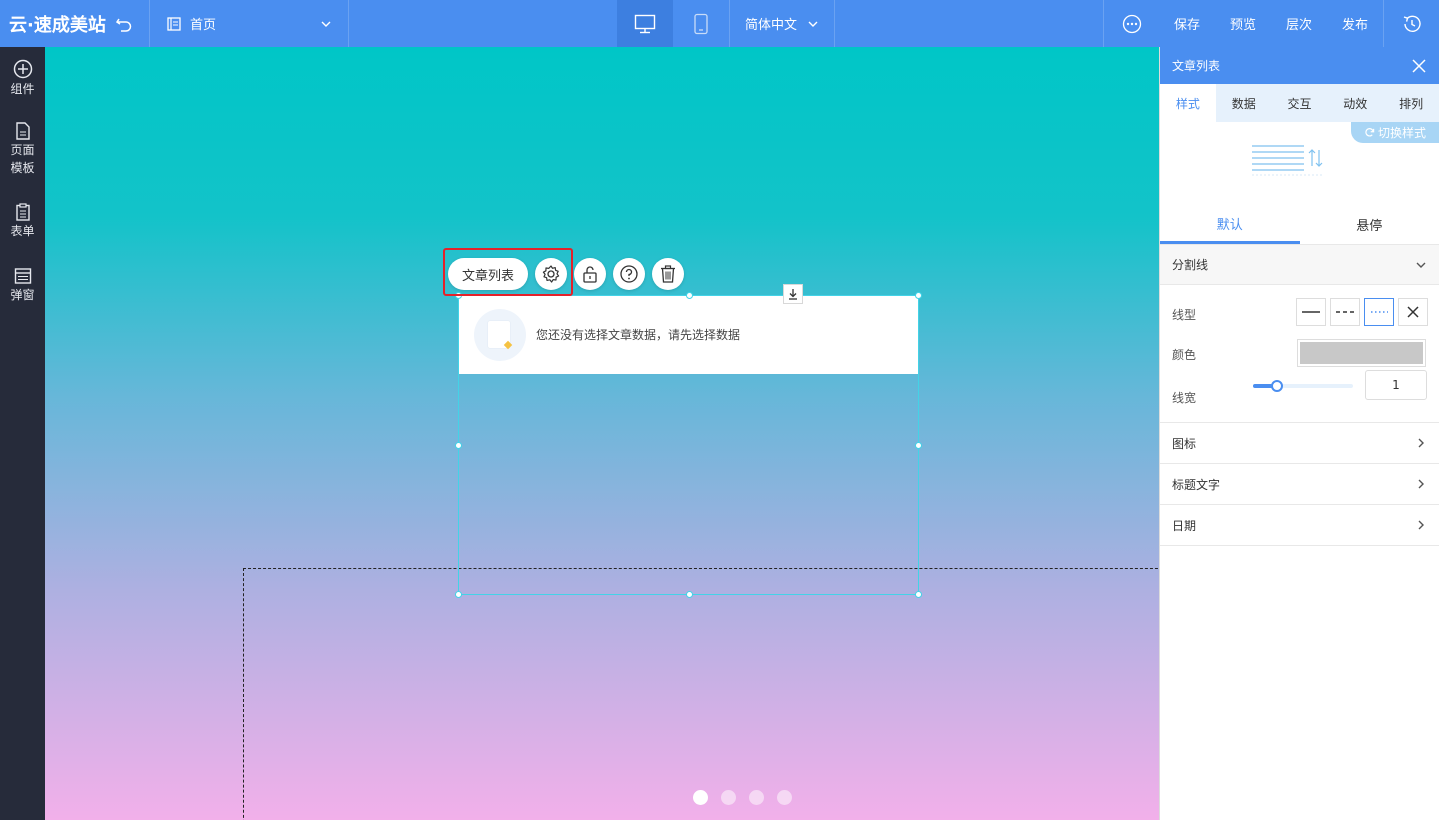  Describe the element at coordinates (1184, 398) in the screenshot. I see `line-width-label: 线宽` at that location.